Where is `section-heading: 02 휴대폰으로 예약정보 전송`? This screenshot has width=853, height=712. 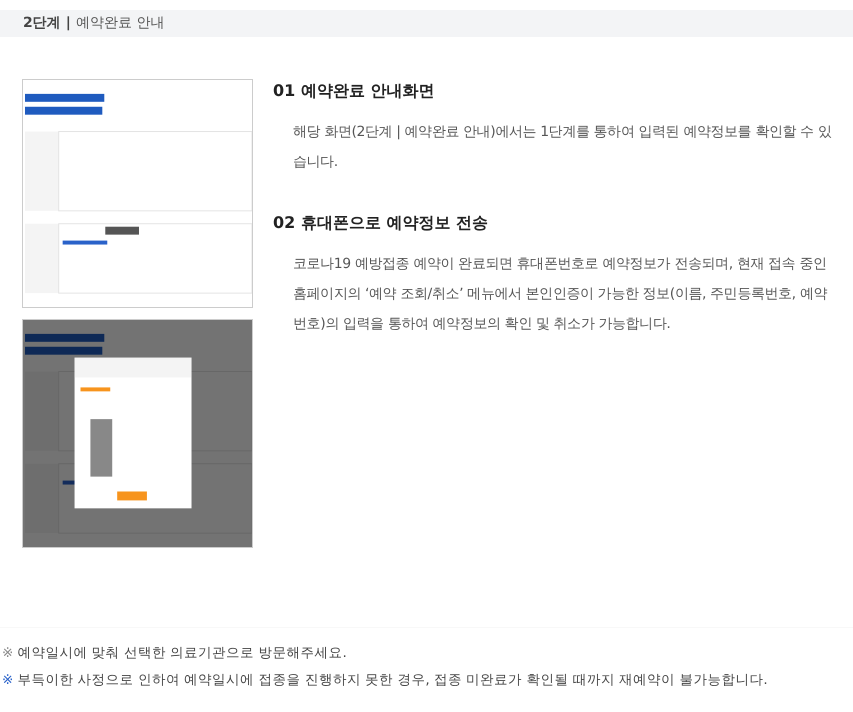
section-heading: 02 휴대폰으로 예약정보 전송 is located at coordinates (381, 223).